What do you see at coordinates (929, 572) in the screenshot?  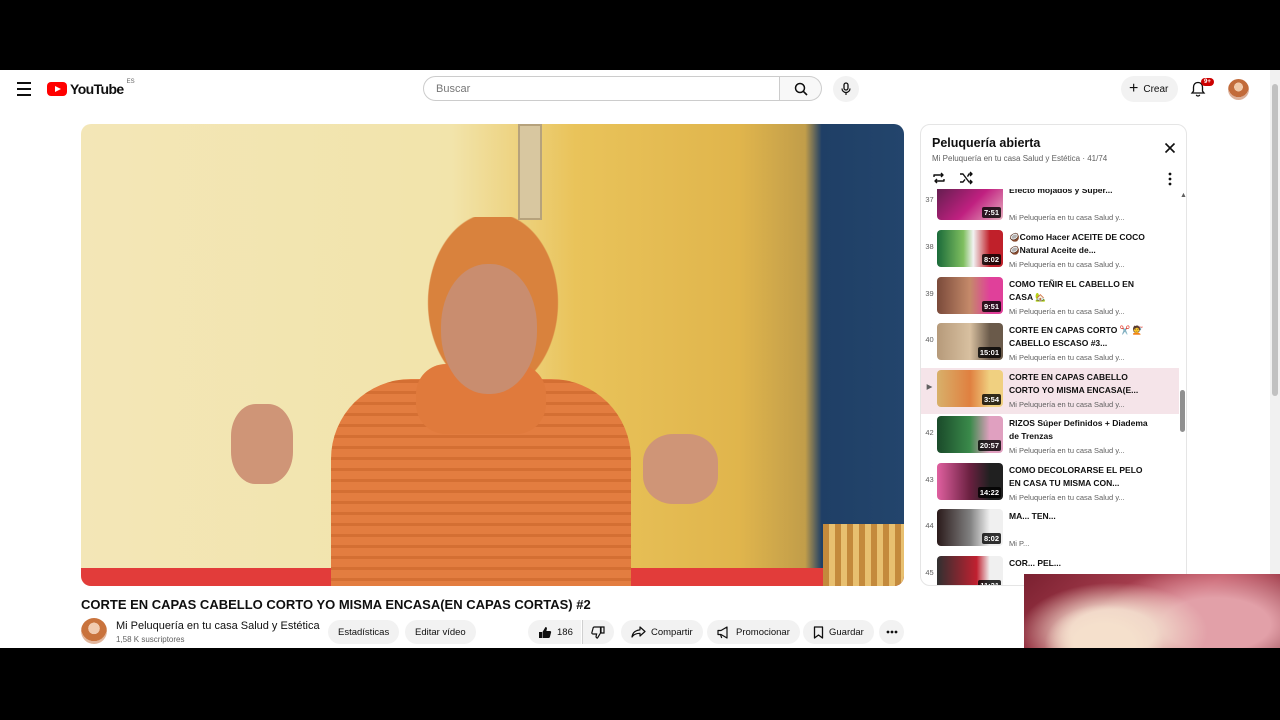 I see `playlist-item-index: 45` at bounding box center [929, 572].